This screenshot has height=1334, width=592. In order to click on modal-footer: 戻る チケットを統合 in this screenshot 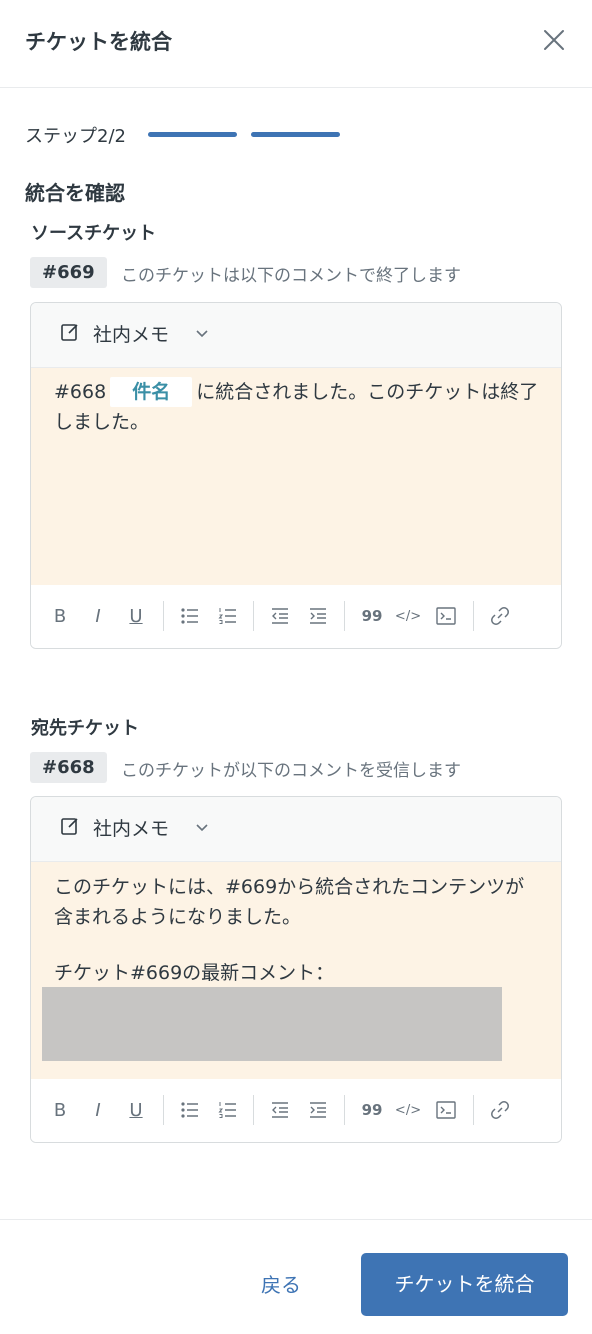, I will do `click(296, 1276)`.